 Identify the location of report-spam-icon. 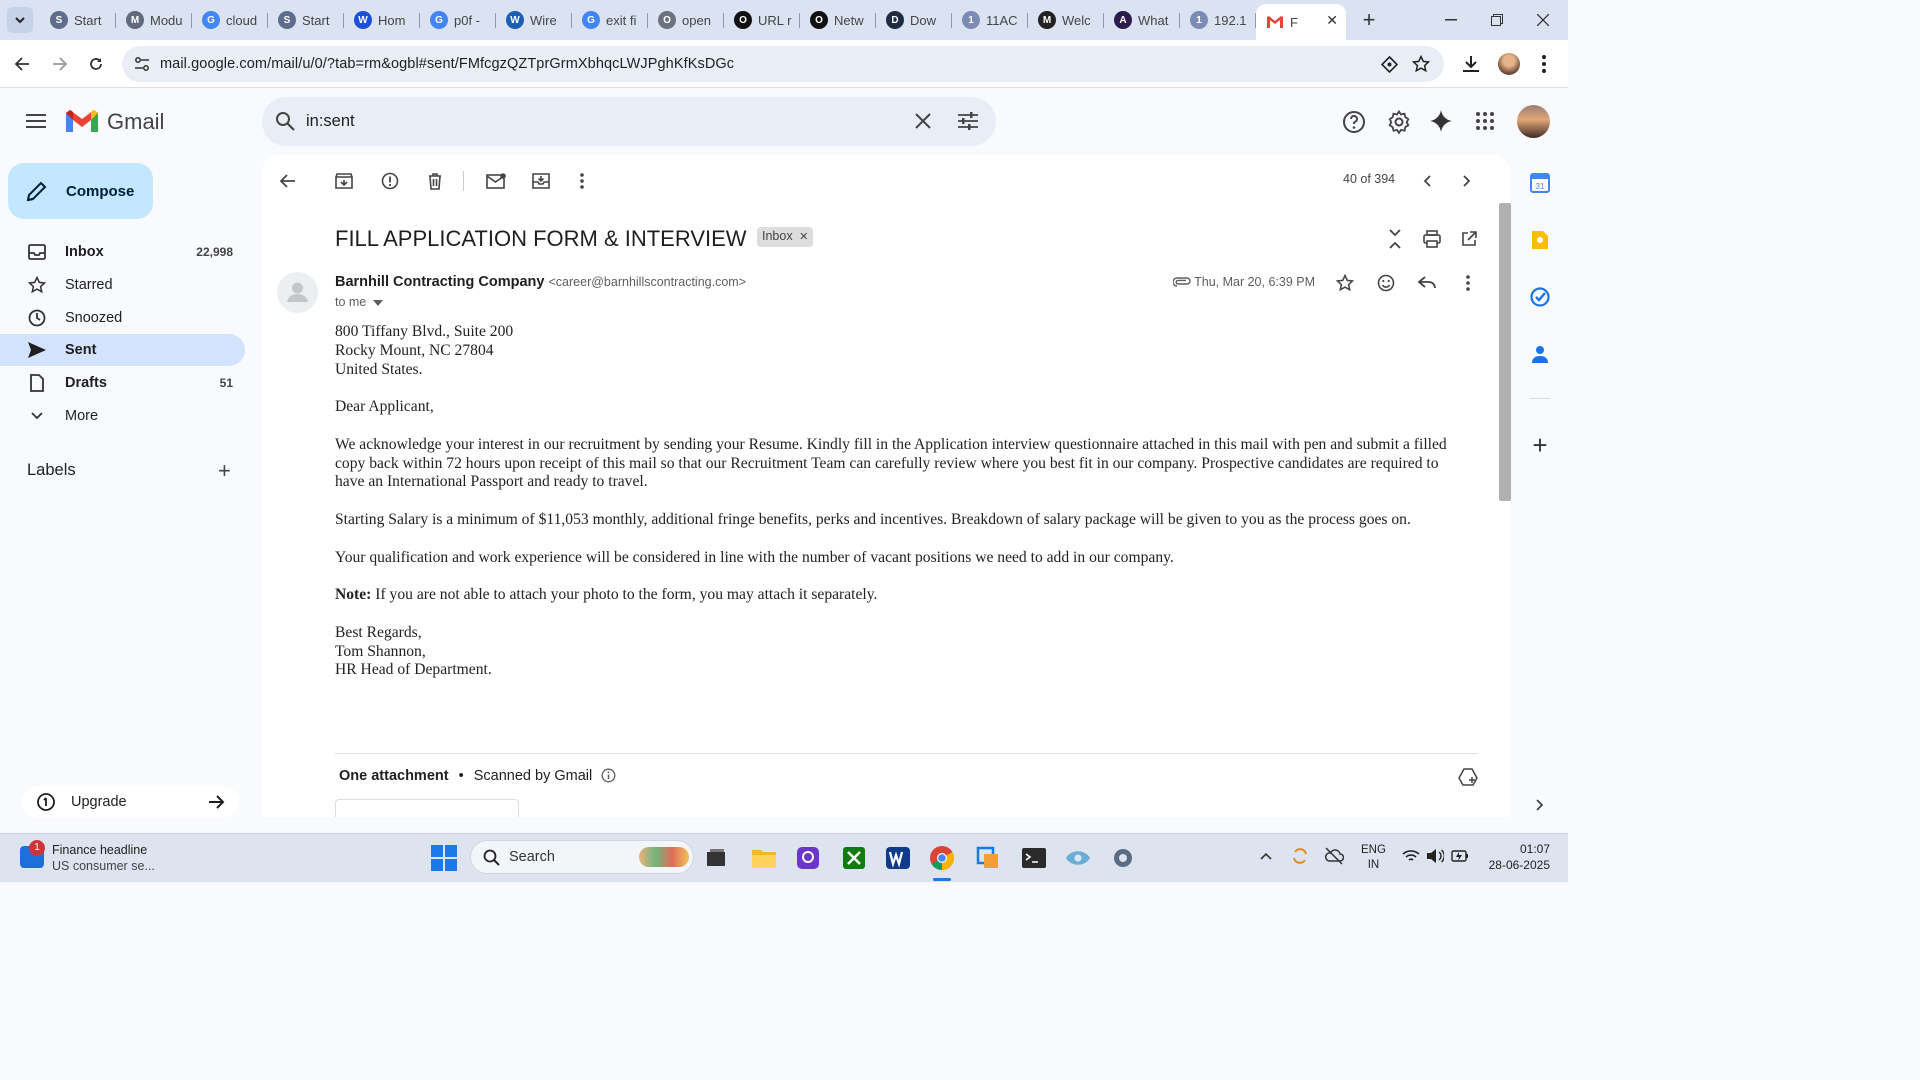
(390, 181).